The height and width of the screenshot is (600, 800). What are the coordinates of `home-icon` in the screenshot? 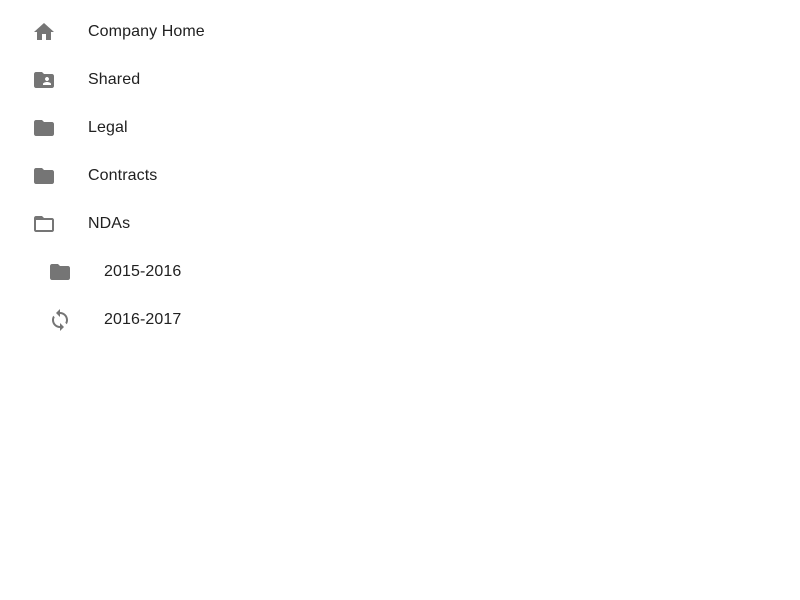 It's located at (44, 32).